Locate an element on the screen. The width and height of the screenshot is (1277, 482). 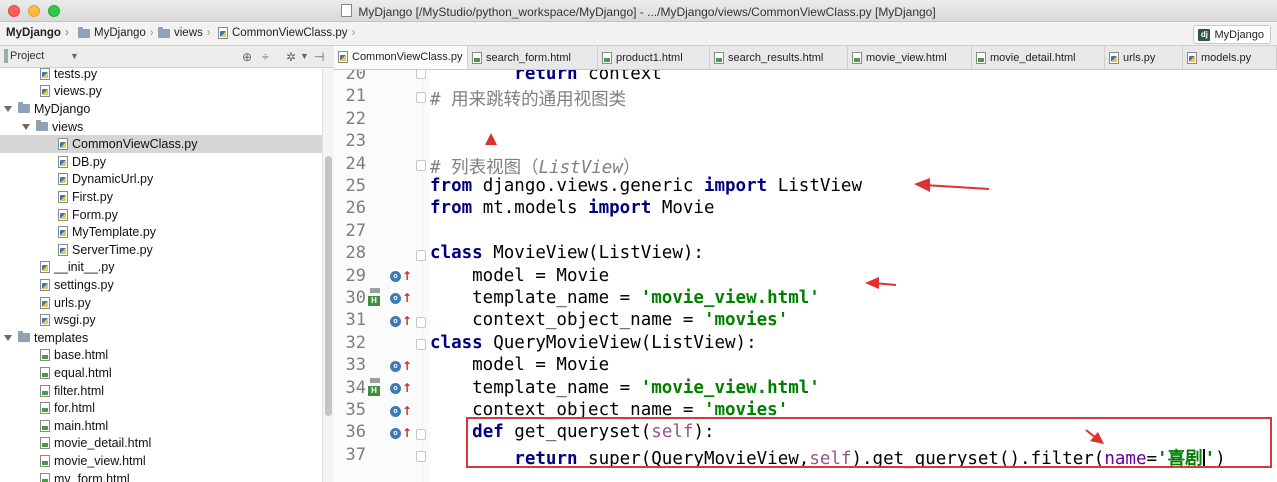
tab-models-py: models.py is located at coordinates (1230, 57).